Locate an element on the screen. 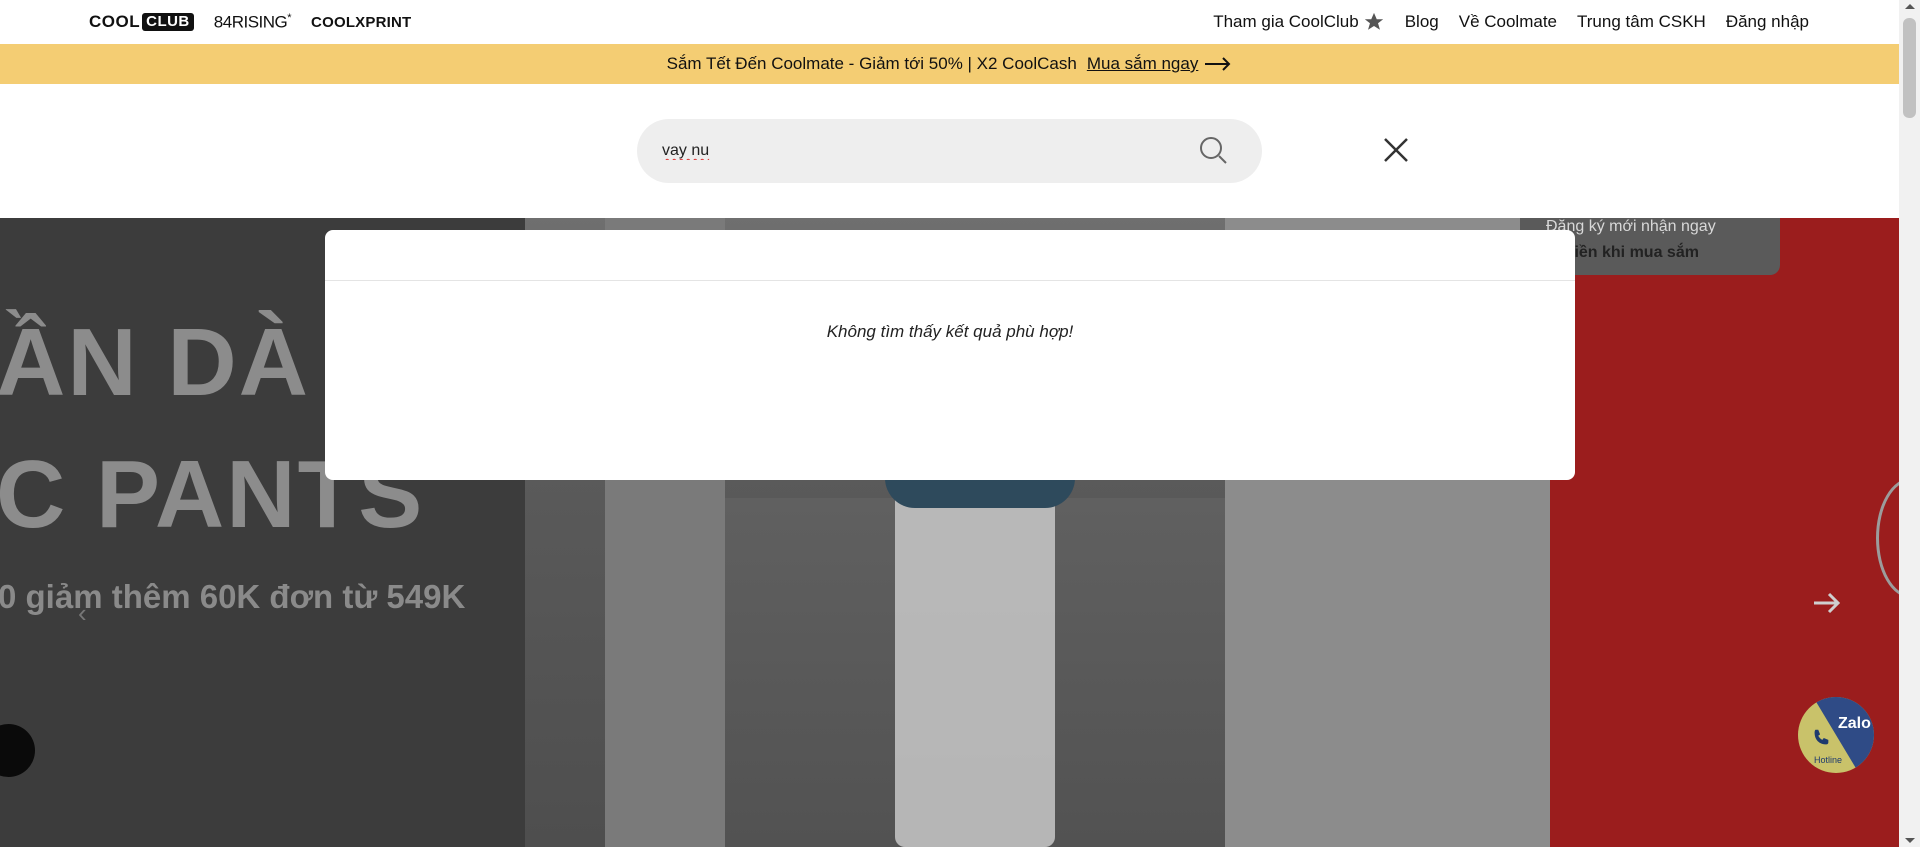 Image resolution: width=1920 pixels, height=847 pixels. carousel-next-icon is located at coordinates (1827, 603).